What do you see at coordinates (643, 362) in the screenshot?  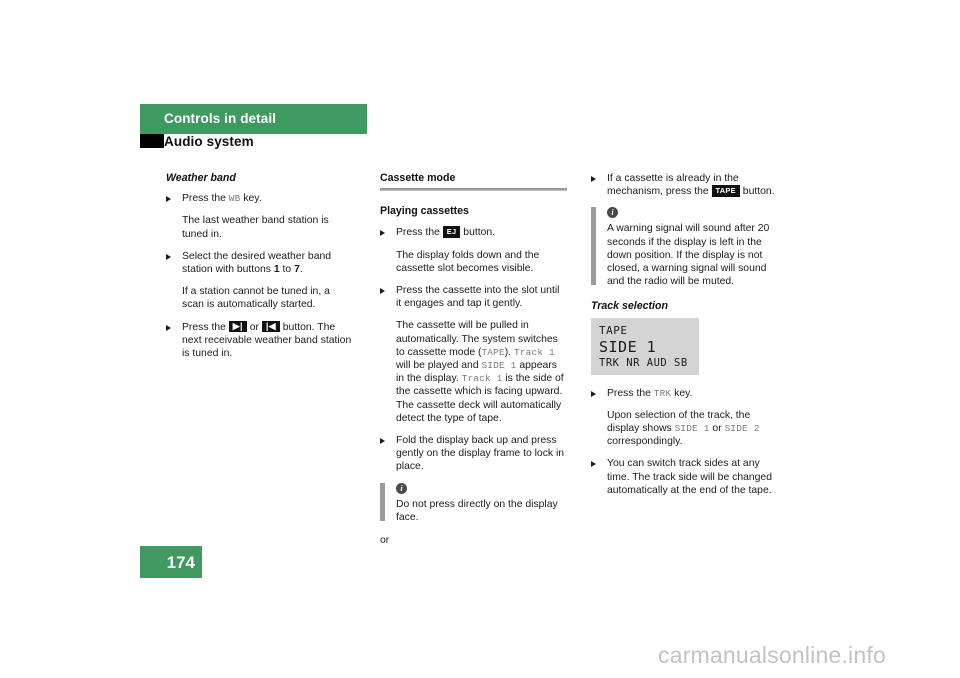 I see `display-line-indicators: TRK NR AUD SB` at bounding box center [643, 362].